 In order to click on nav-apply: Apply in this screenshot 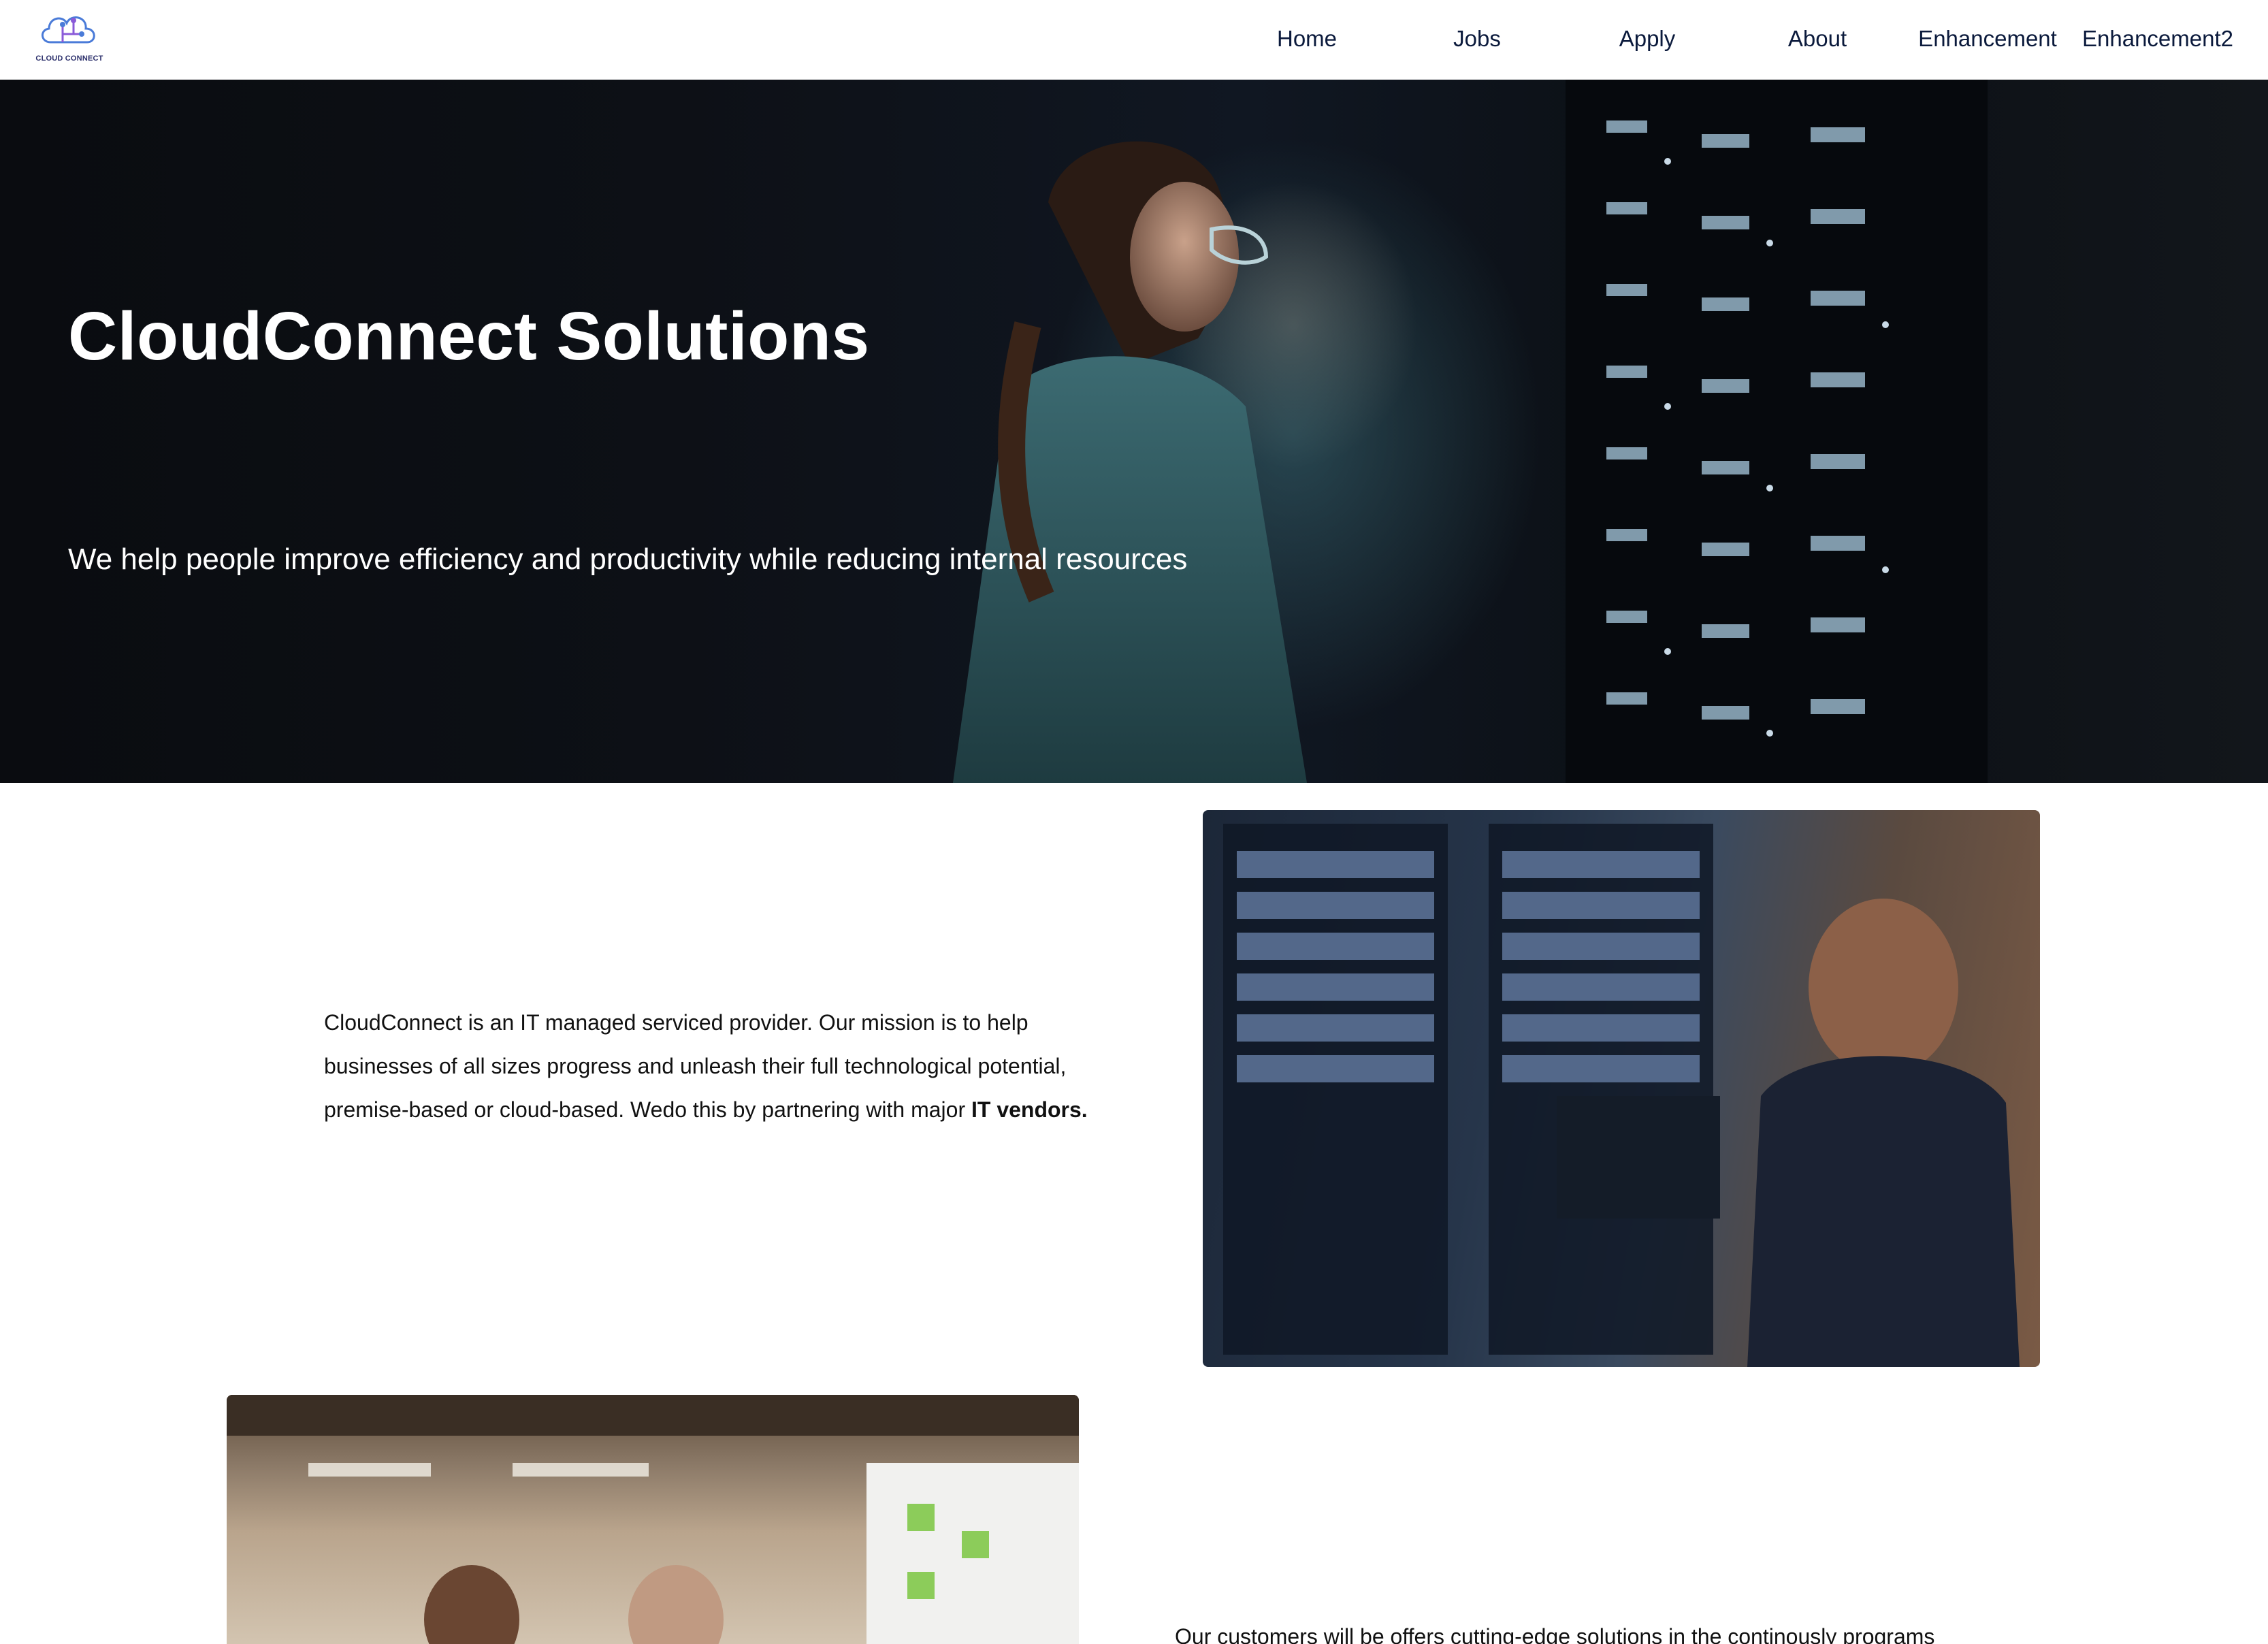, I will do `click(1647, 39)`.